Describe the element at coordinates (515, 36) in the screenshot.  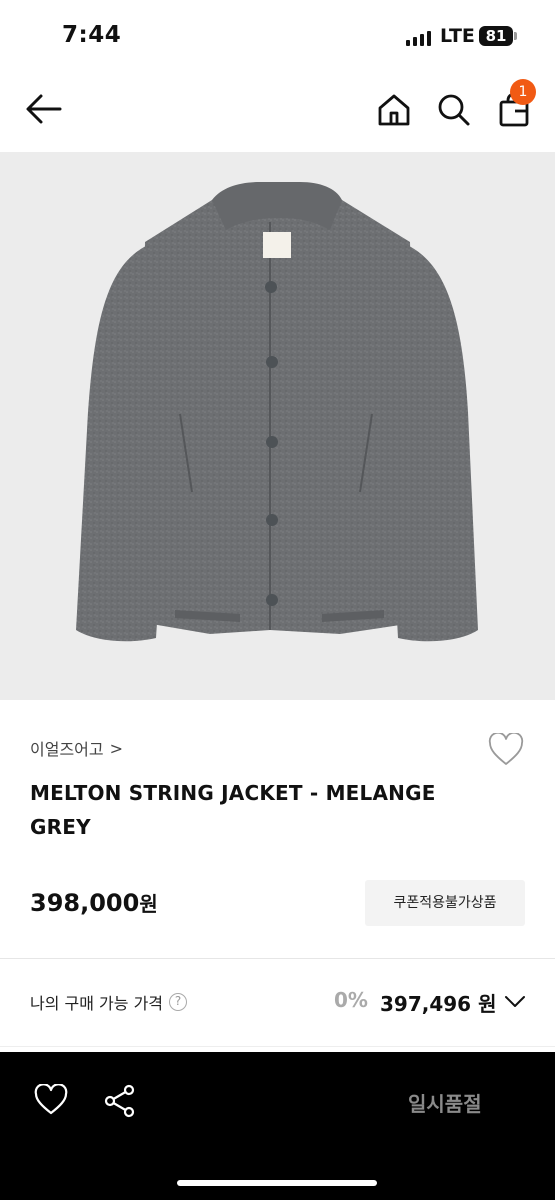
I see `battery-cap` at that location.